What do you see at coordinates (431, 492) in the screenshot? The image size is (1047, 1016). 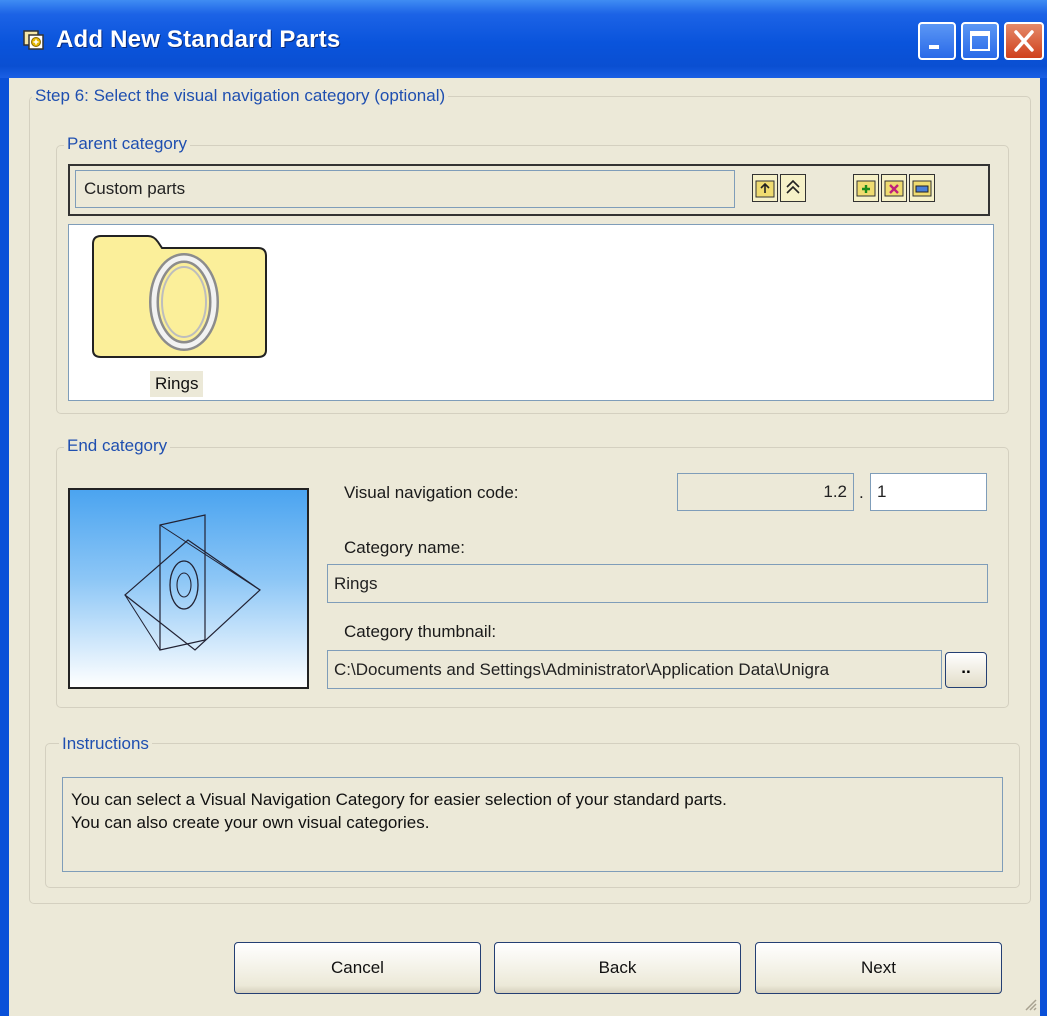 I see `visual-navigation-code-label: Visual navigation code:` at bounding box center [431, 492].